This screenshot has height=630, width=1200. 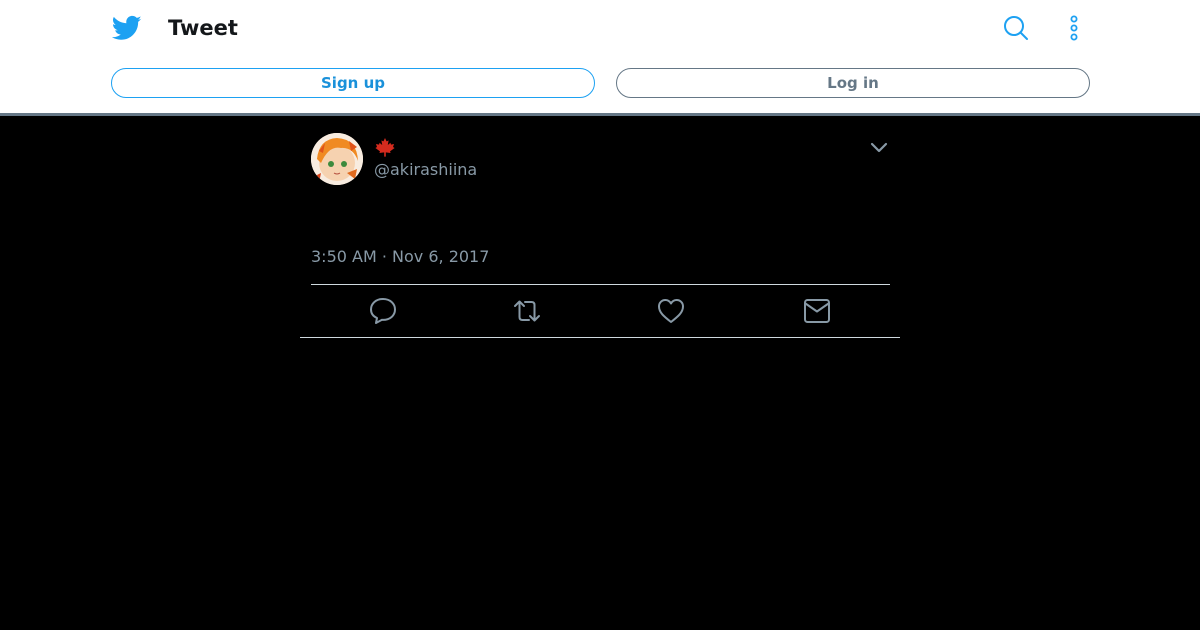 What do you see at coordinates (385, 147) in the screenshot?
I see `maple-leaf-icon` at bounding box center [385, 147].